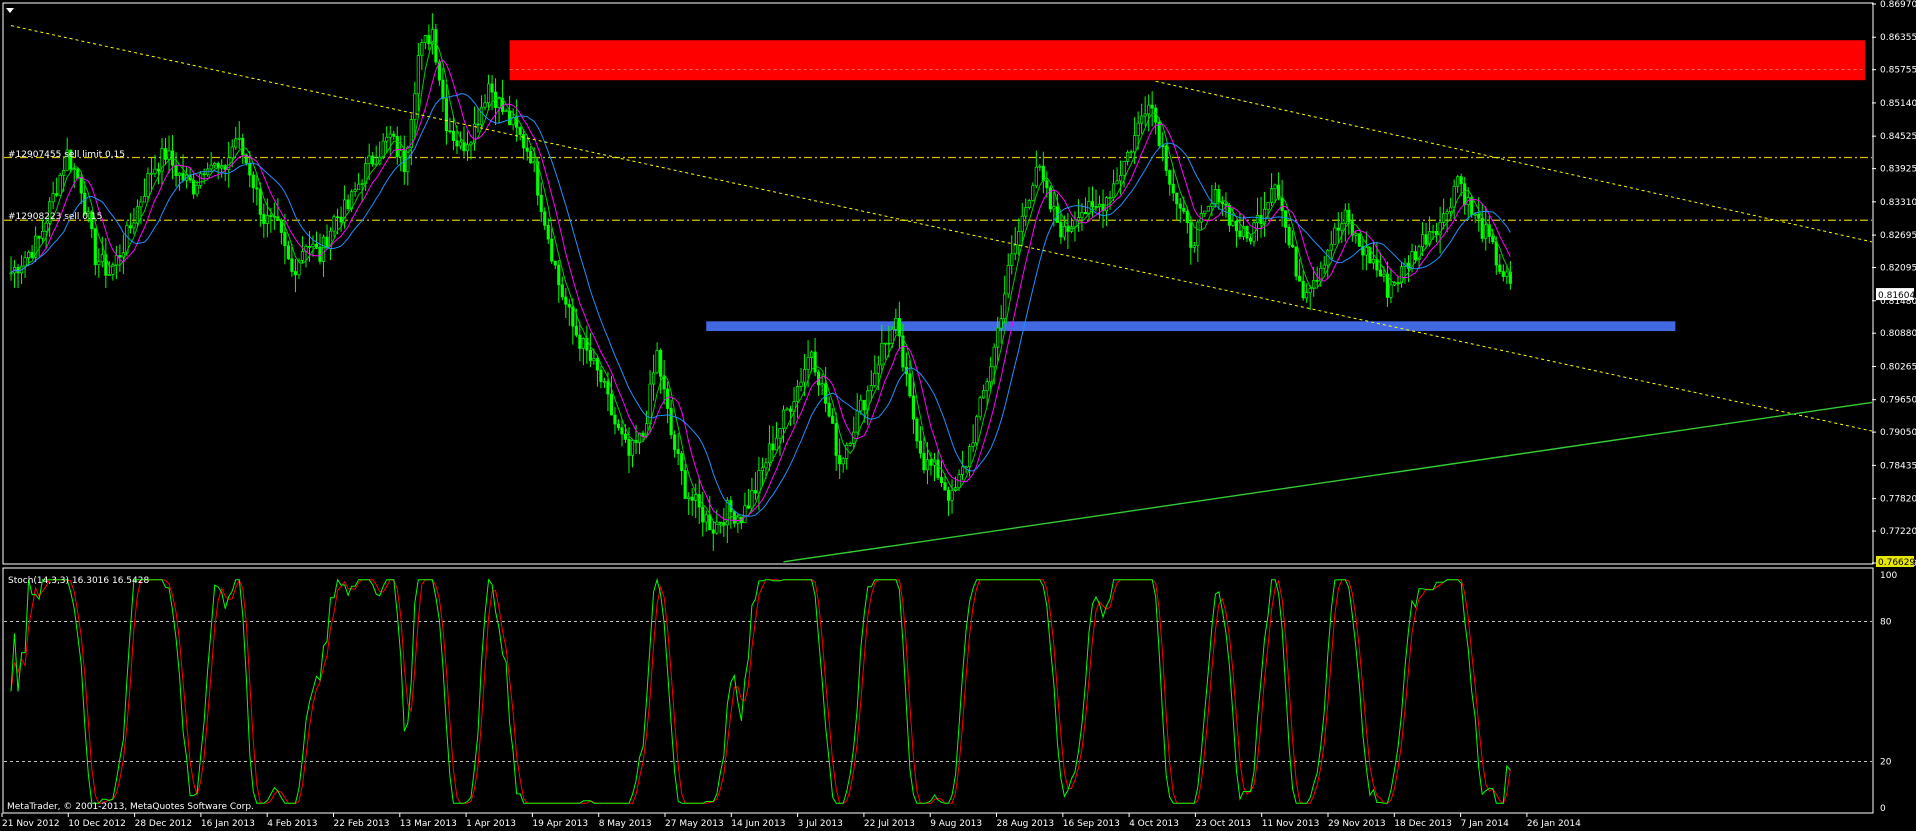  Describe the element at coordinates (1898, 104) in the screenshot. I see `y-tick-label: 0.85140` at that location.